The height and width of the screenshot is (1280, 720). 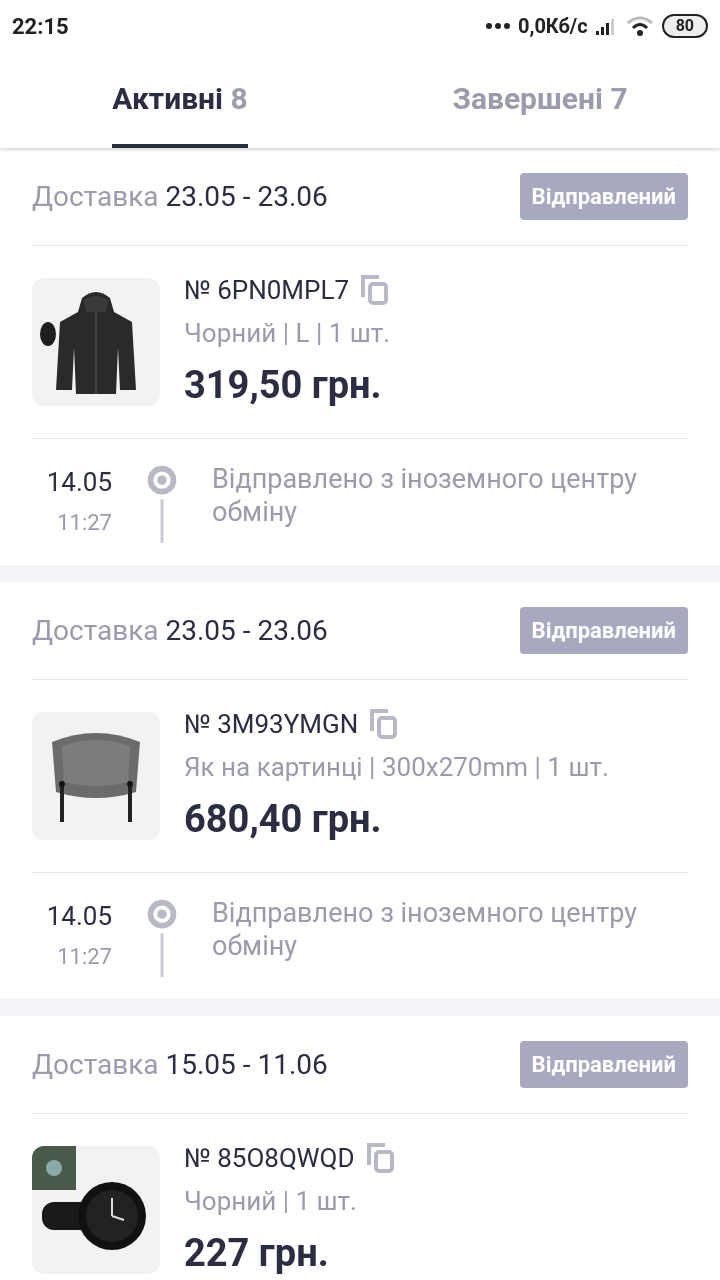 I want to click on item-price: 680,40 грн., so click(x=283, y=819).